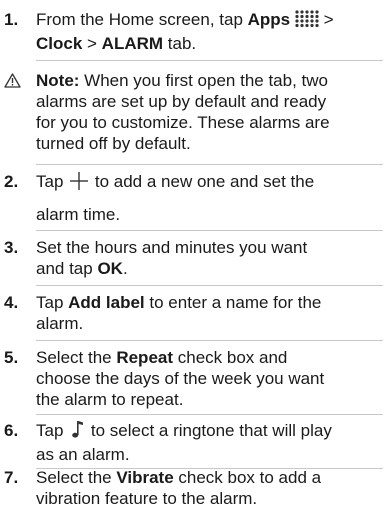 The height and width of the screenshot is (509, 391). What do you see at coordinates (83, 454) in the screenshot?
I see `step-6-text: as an alarm.` at bounding box center [83, 454].